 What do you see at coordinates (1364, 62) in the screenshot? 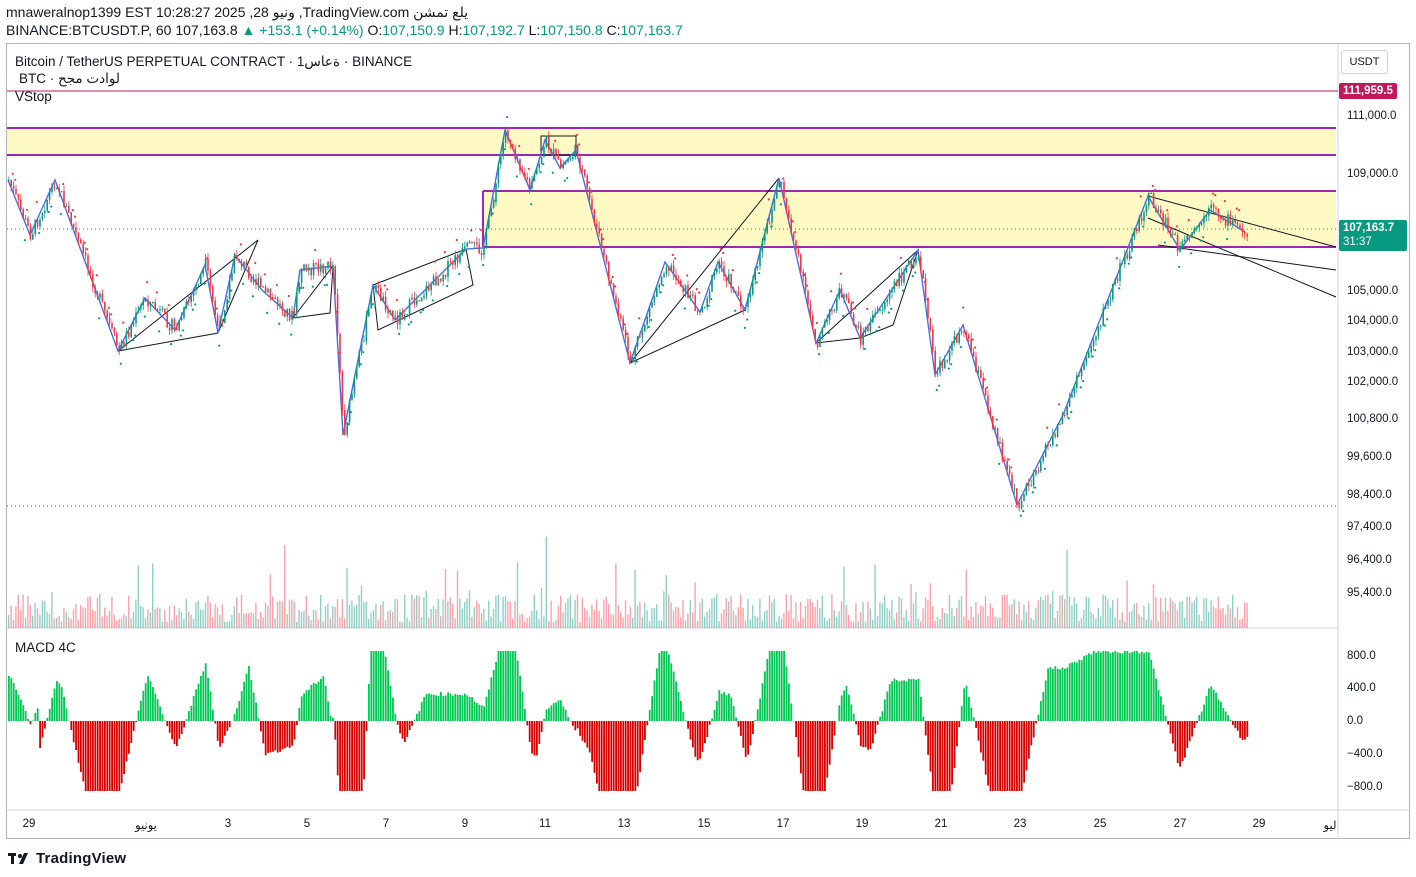
I see `currency-button: USDT` at bounding box center [1364, 62].